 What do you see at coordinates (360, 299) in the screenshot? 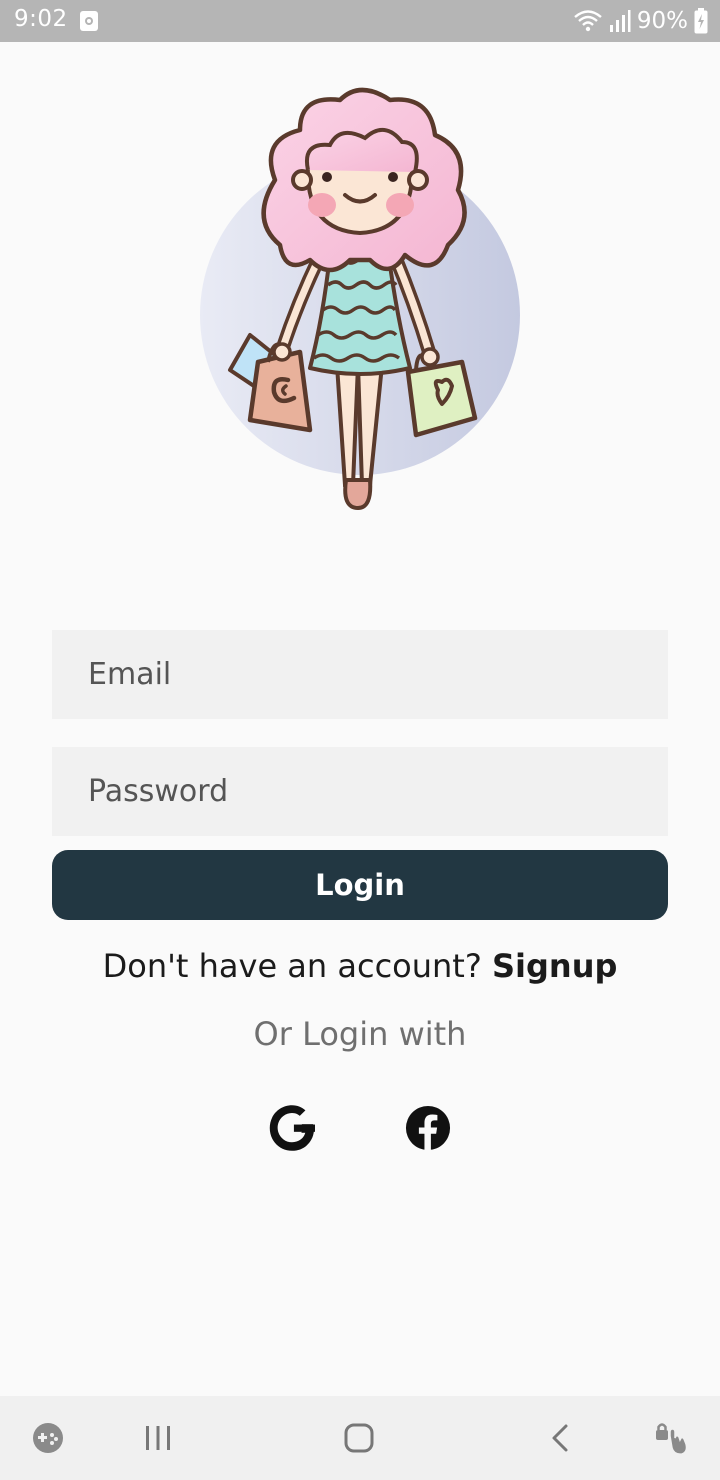
I see `shopping-girl-illustration` at bounding box center [360, 299].